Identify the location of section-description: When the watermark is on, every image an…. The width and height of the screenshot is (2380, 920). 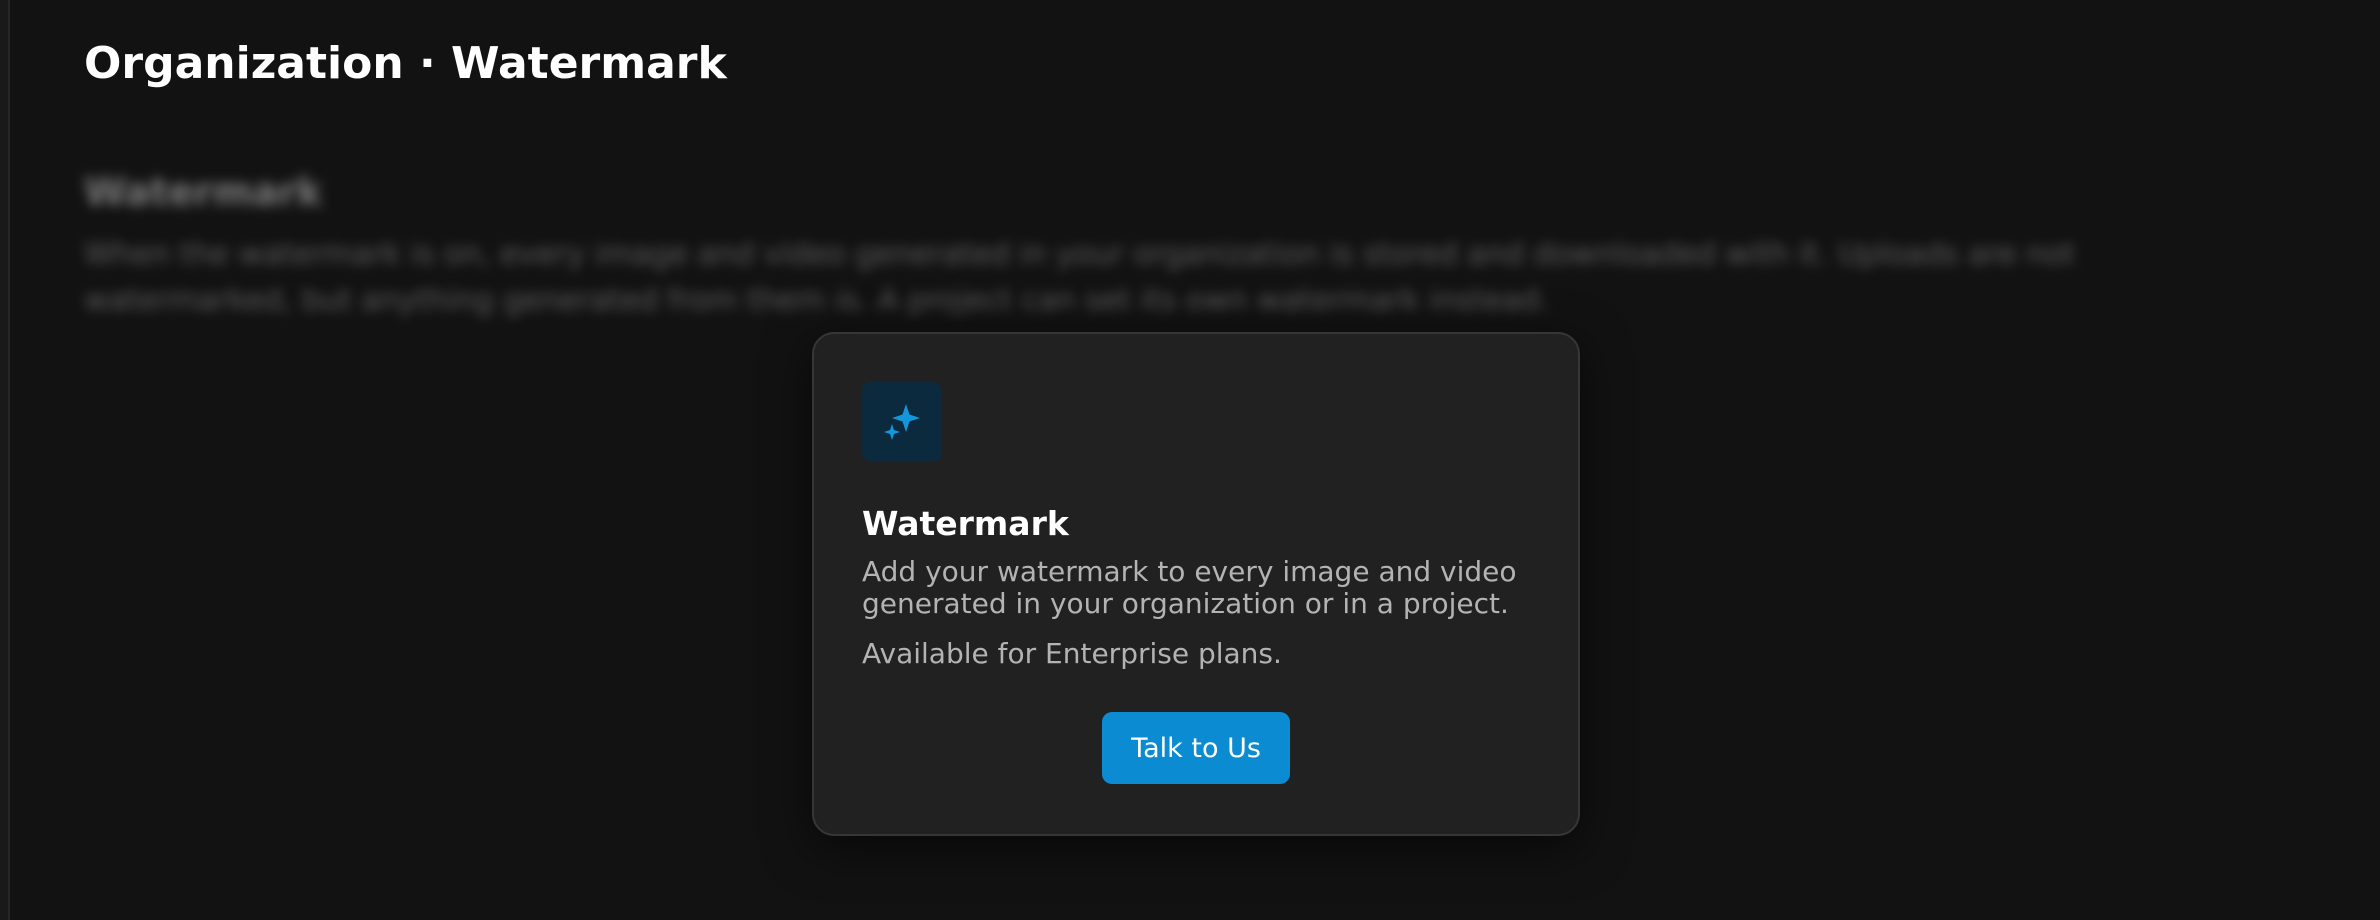
(1080, 277).